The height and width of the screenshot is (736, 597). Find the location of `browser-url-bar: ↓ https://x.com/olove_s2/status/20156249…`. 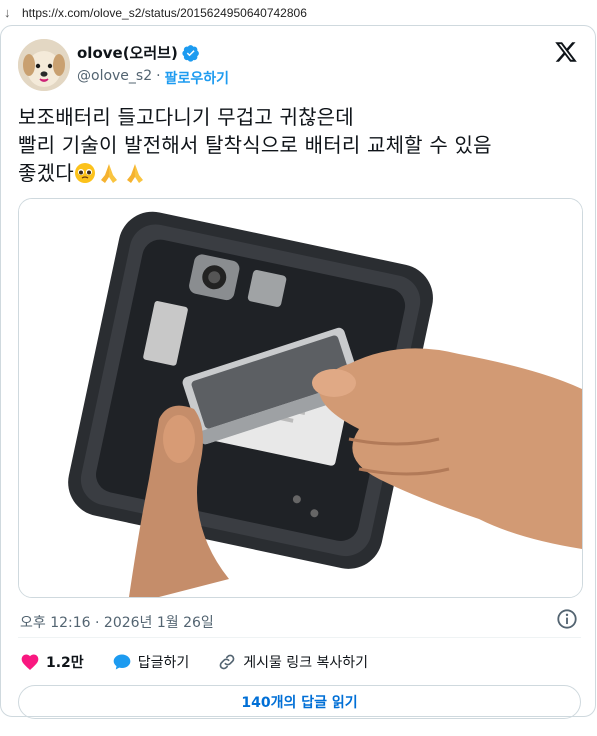

browser-url-bar: ↓ https://x.com/olove_s2/status/20156249… is located at coordinates (298, 13).